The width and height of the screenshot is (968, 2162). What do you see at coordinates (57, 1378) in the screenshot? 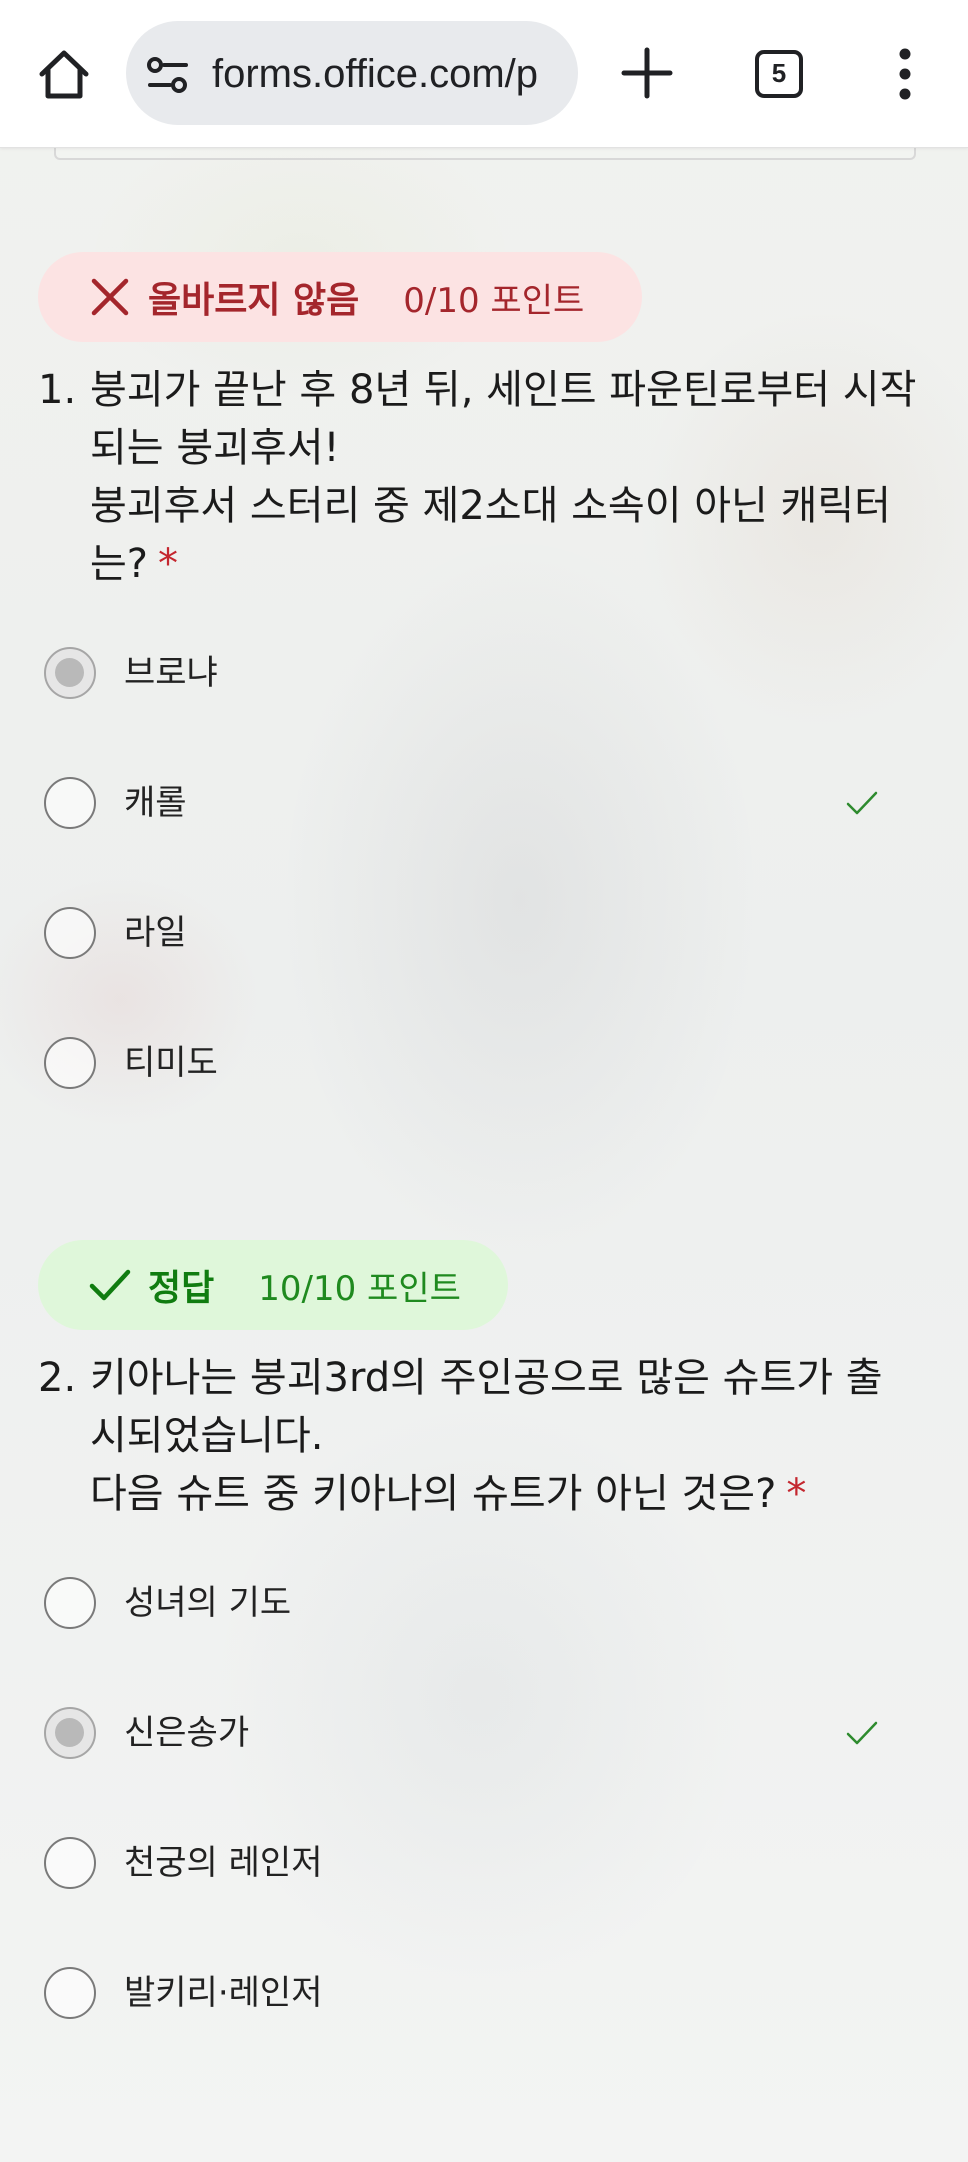
I see `question-number: 2.` at bounding box center [57, 1378].